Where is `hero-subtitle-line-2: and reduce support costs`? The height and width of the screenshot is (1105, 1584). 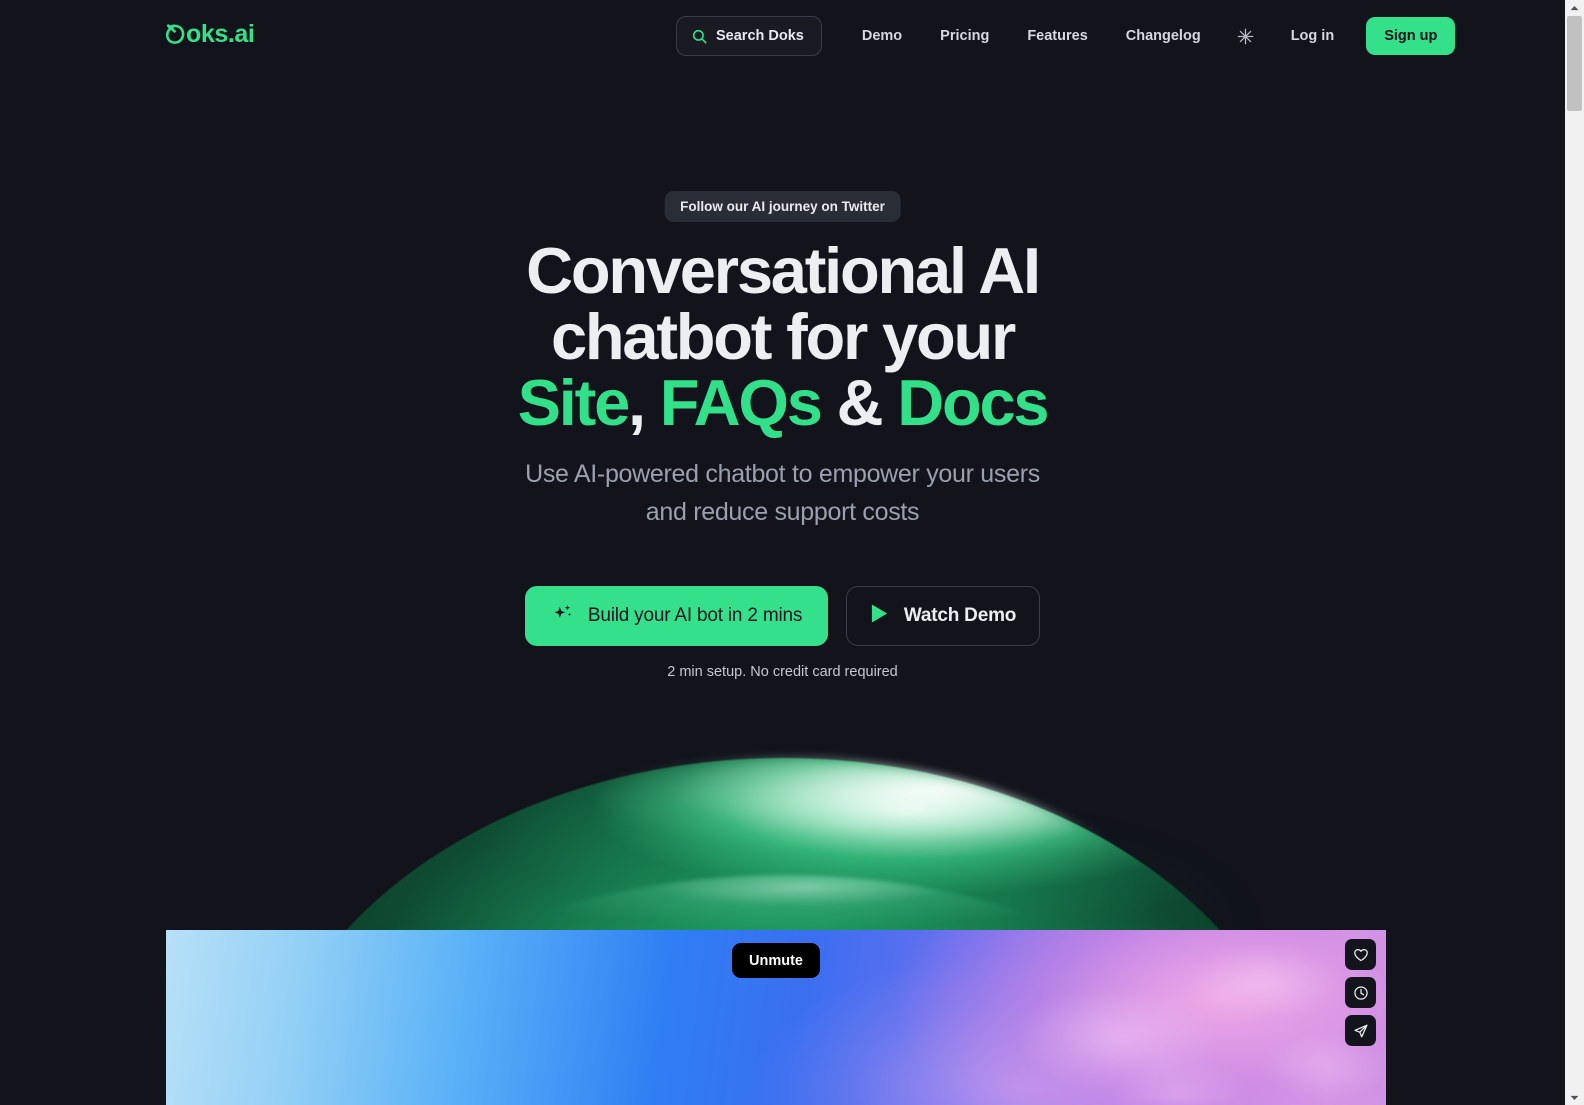
hero-subtitle-line-2: and reduce support costs is located at coordinates (782, 512).